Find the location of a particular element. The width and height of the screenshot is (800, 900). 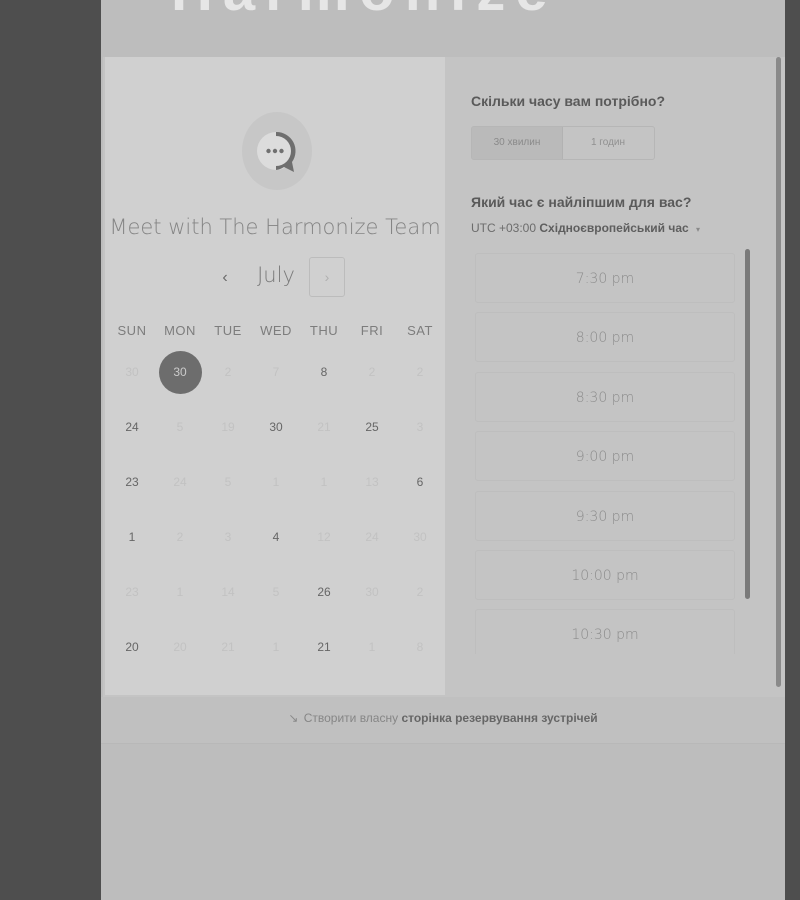

calendar-day: 4 is located at coordinates (276, 537).